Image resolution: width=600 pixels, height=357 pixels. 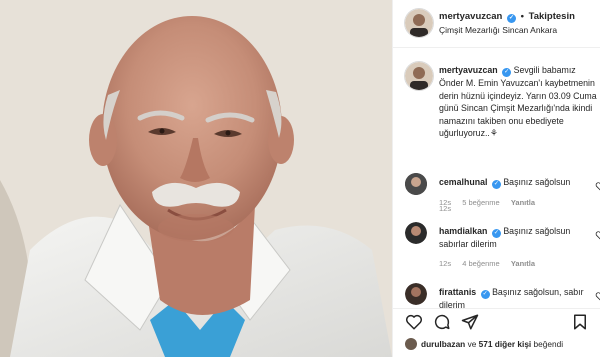 I want to click on comment-text-block: cemalhunal ✓ Başınız sağolsun, so click(x=514, y=182).